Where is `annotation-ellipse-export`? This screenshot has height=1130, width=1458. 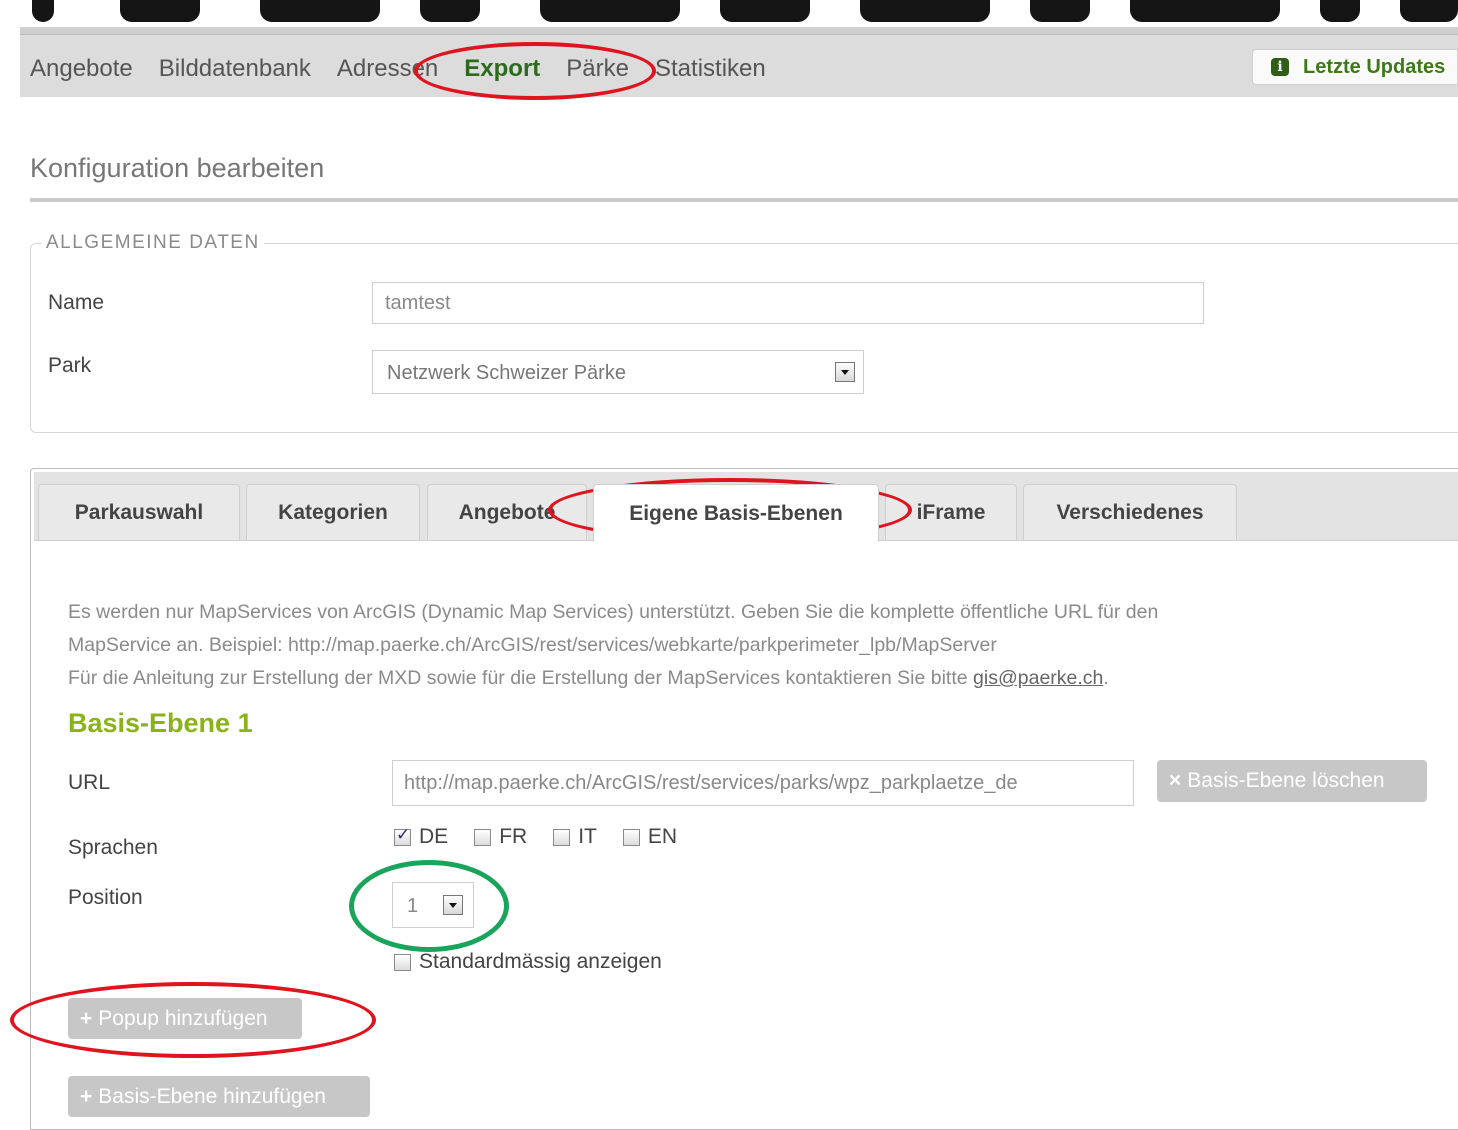
annotation-ellipse-export is located at coordinates (535, 71).